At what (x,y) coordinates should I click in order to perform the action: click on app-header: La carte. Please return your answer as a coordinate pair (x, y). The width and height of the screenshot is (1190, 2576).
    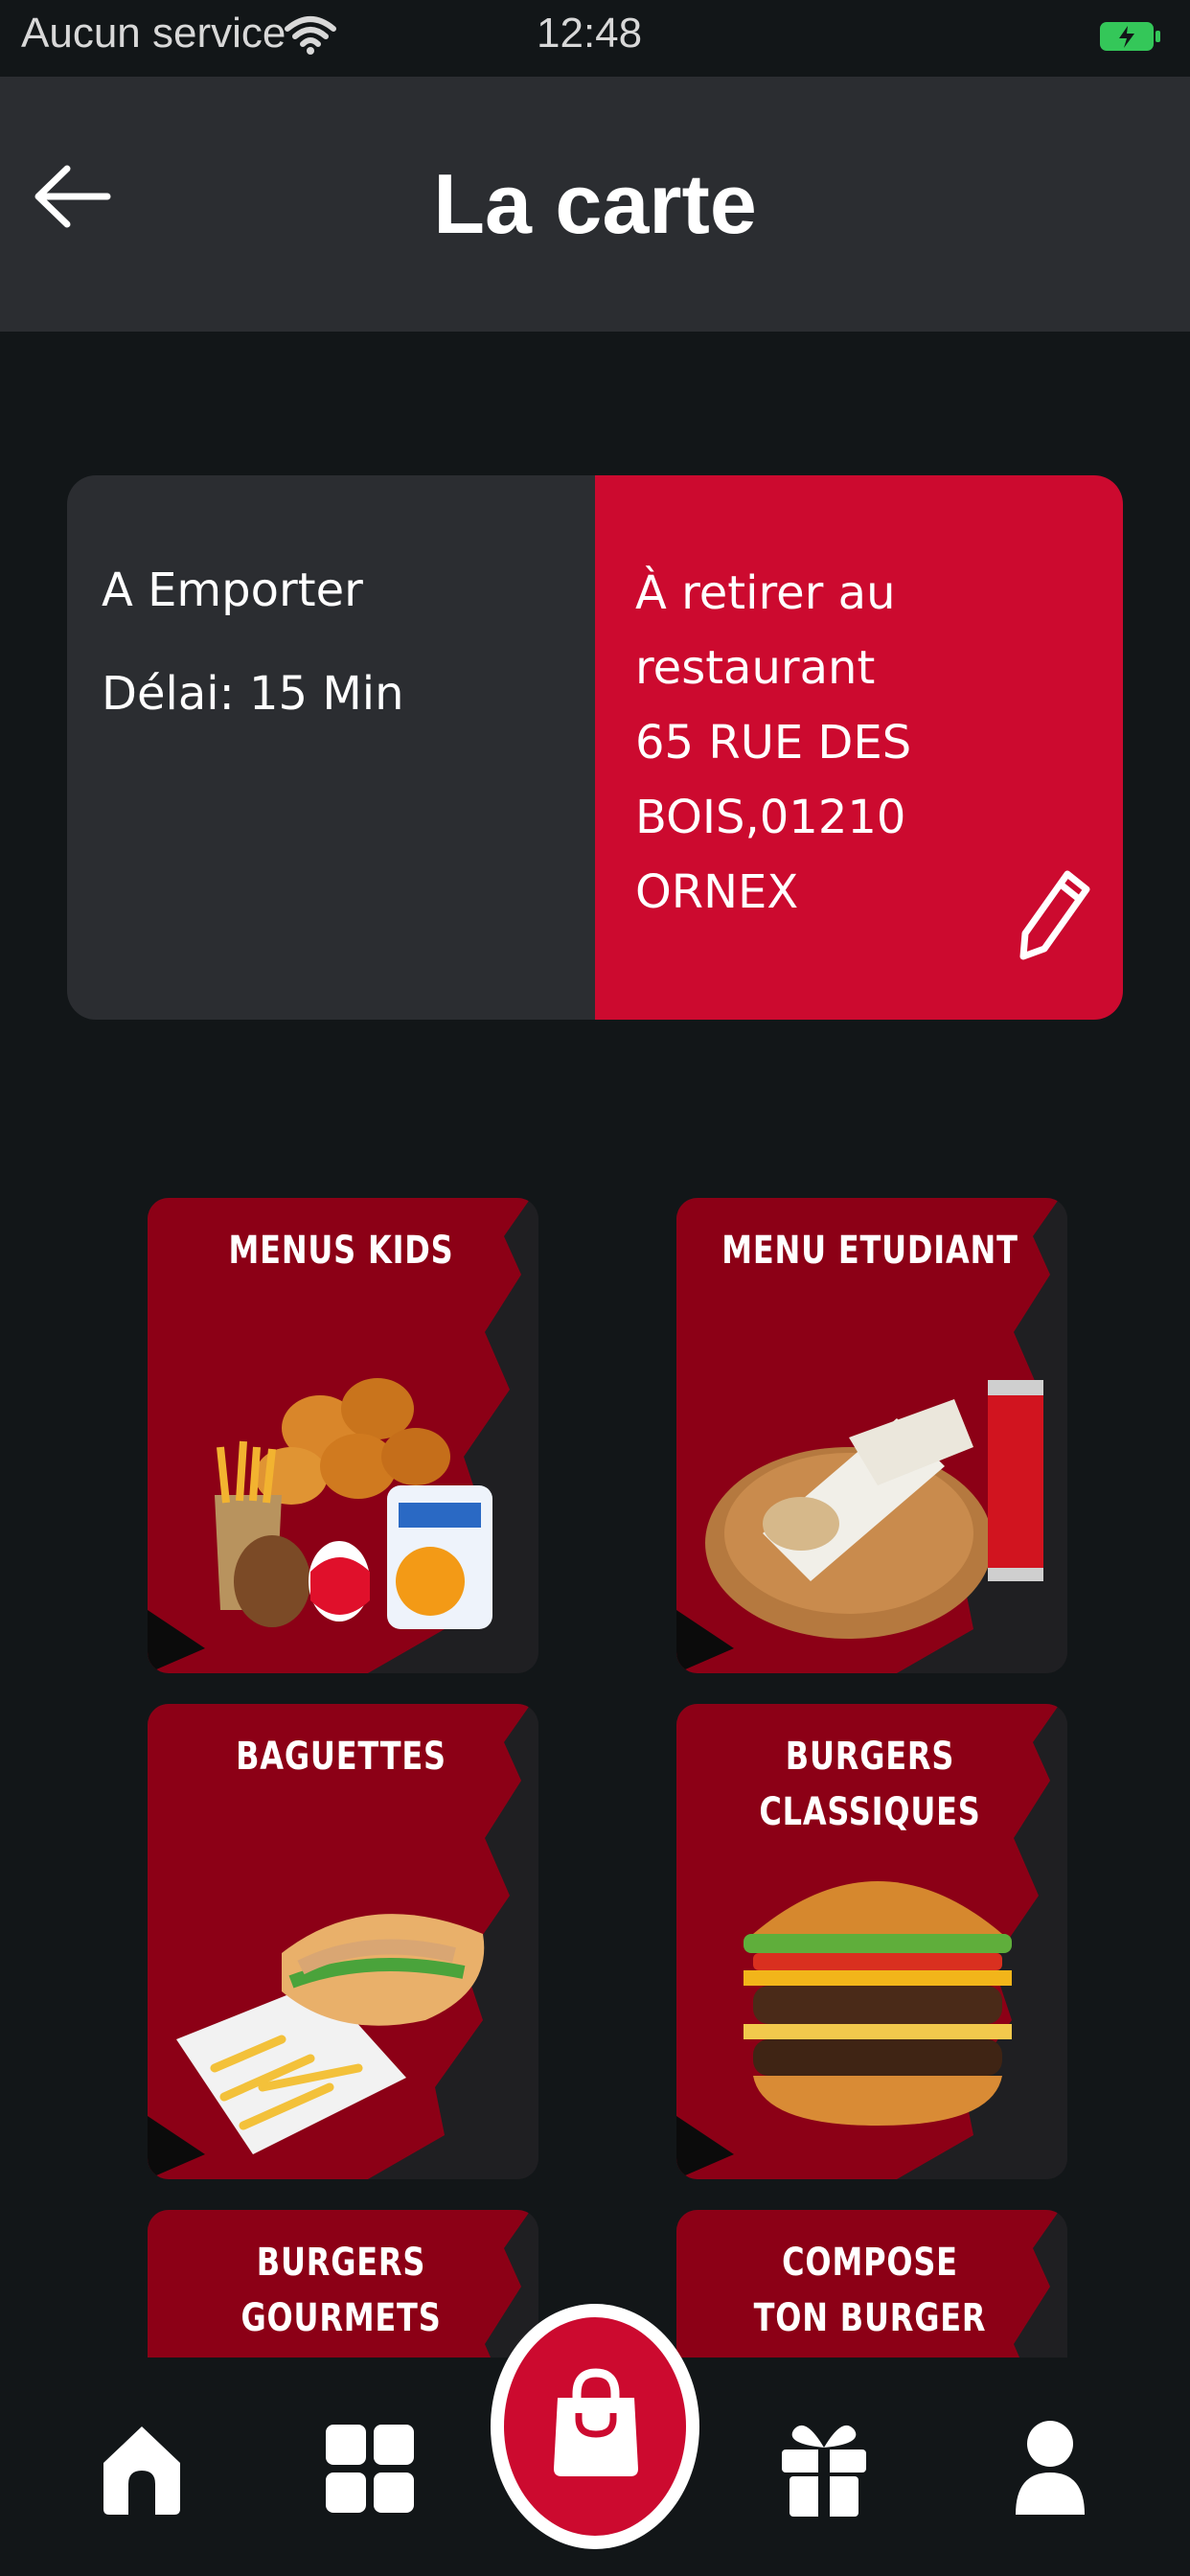
    Looking at the image, I should click on (595, 204).